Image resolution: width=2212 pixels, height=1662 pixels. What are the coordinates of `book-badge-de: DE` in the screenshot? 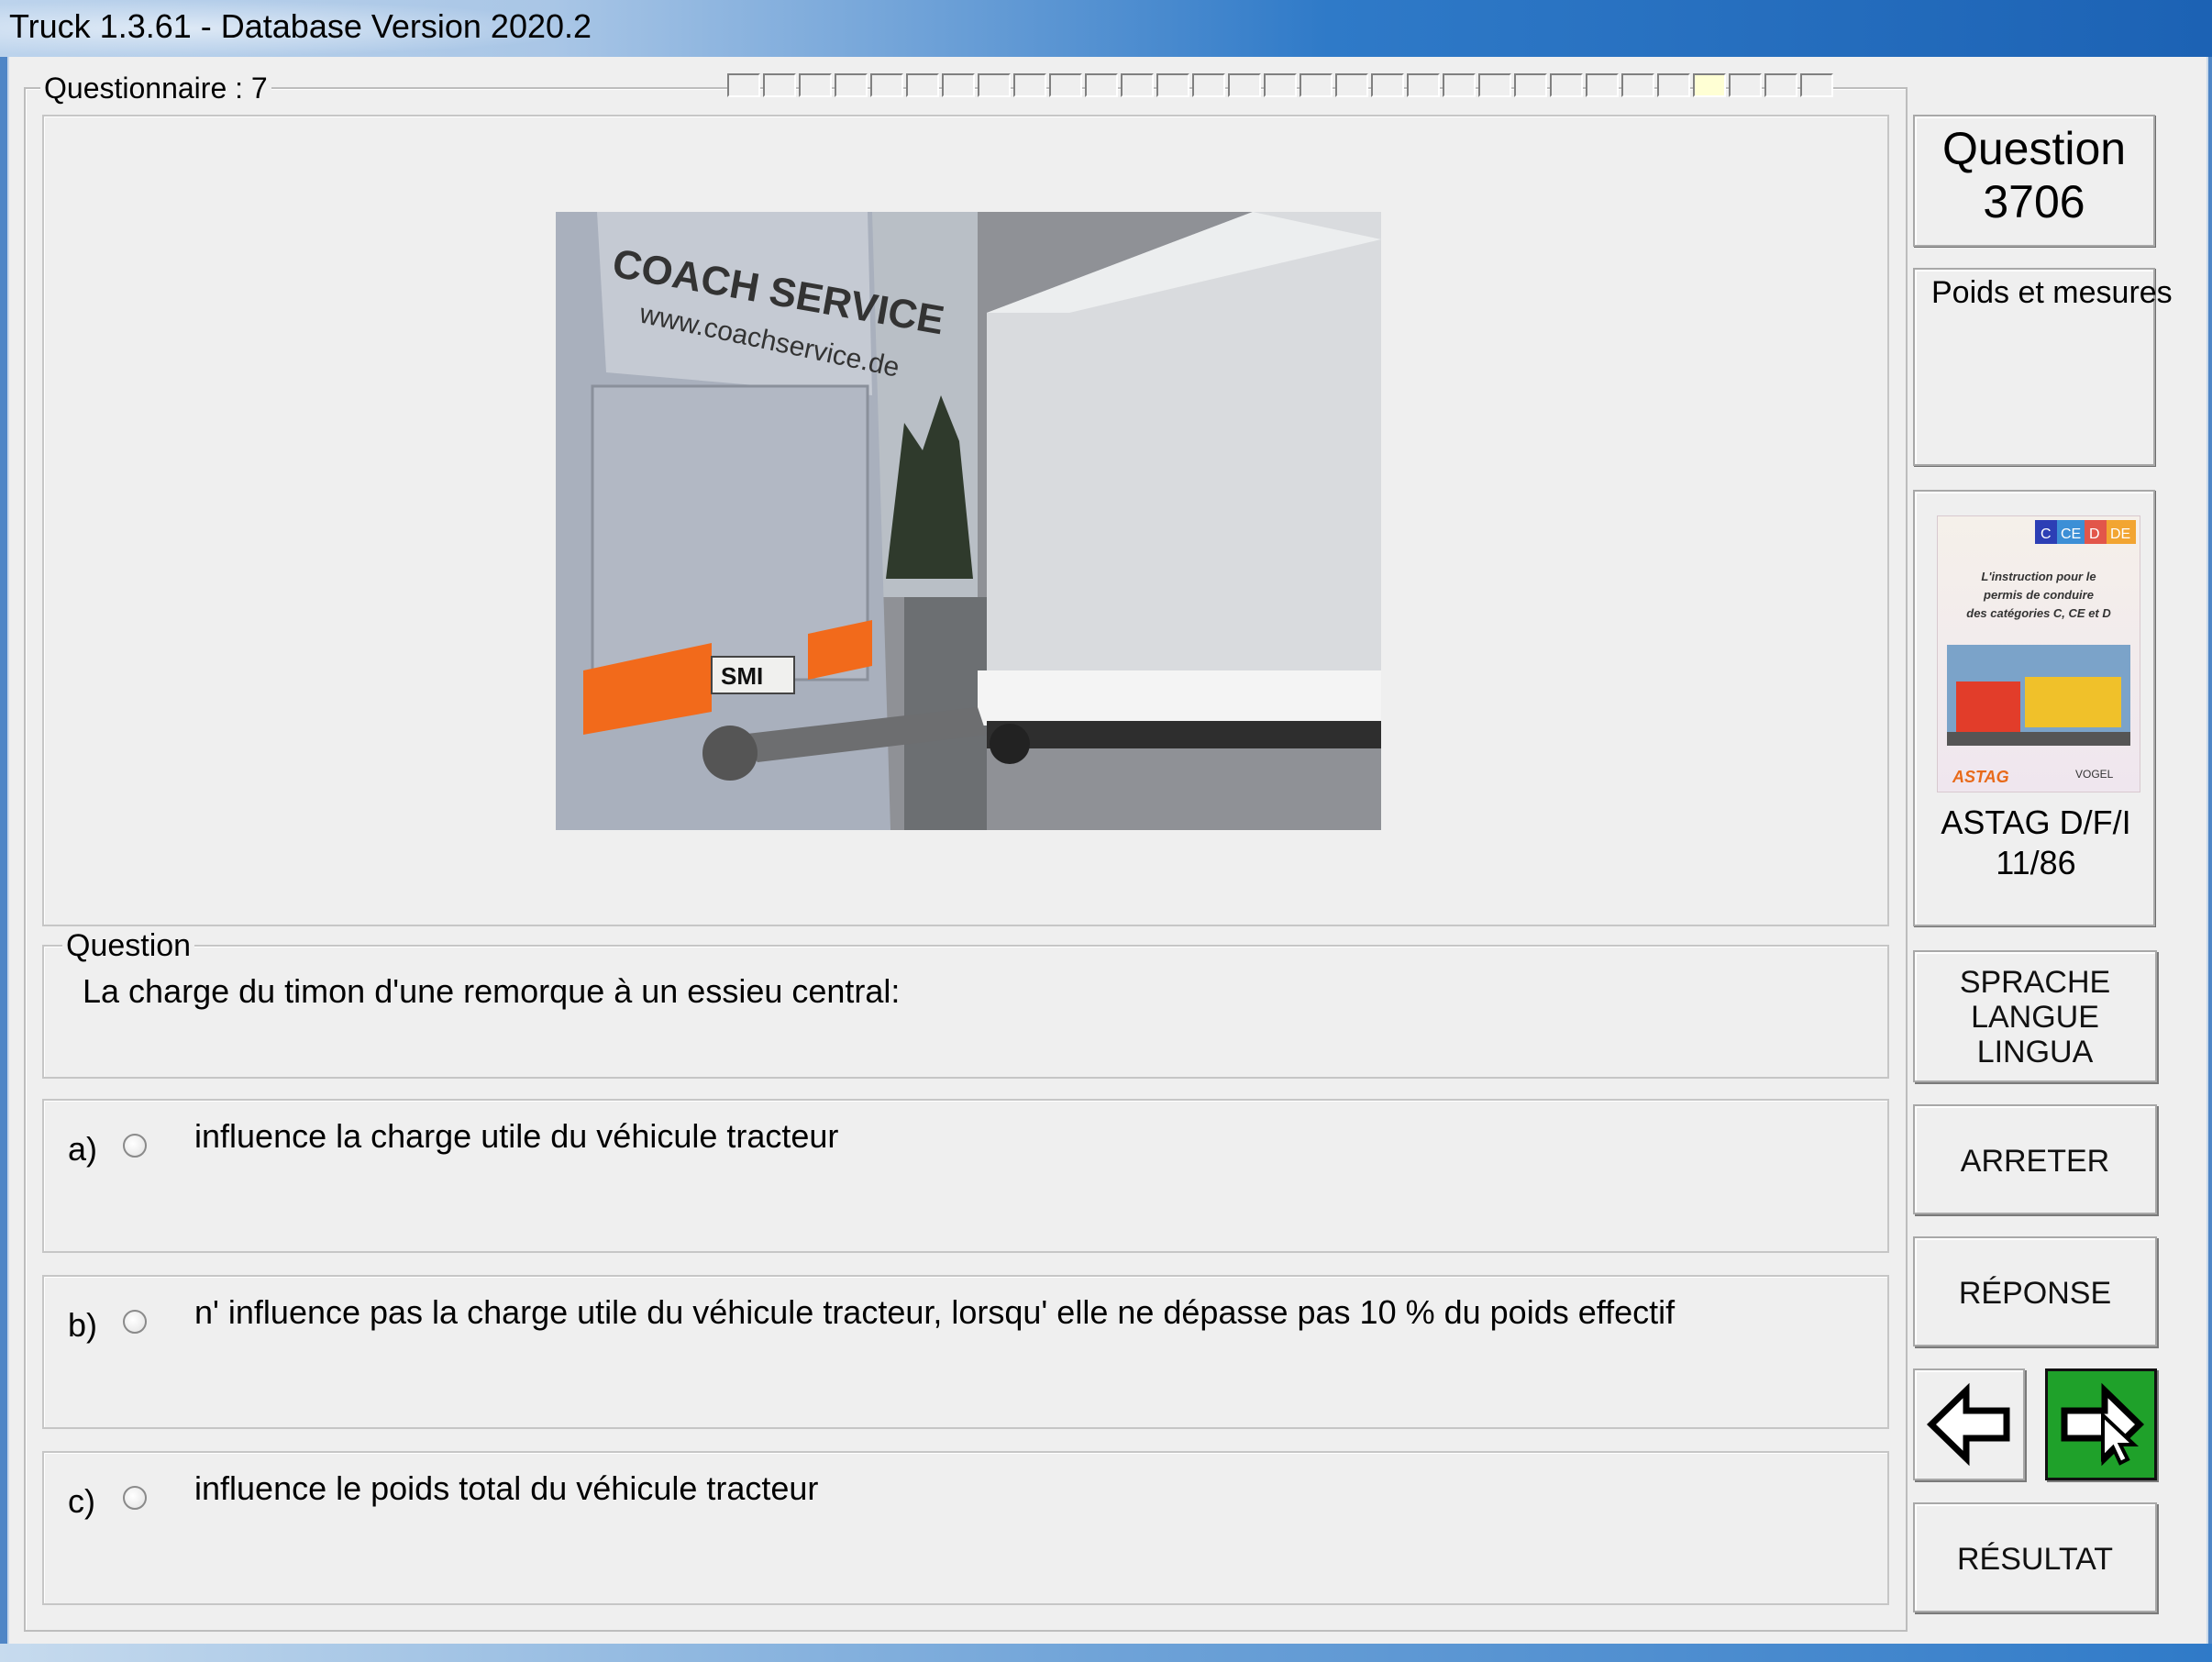 It's located at (2120, 534).